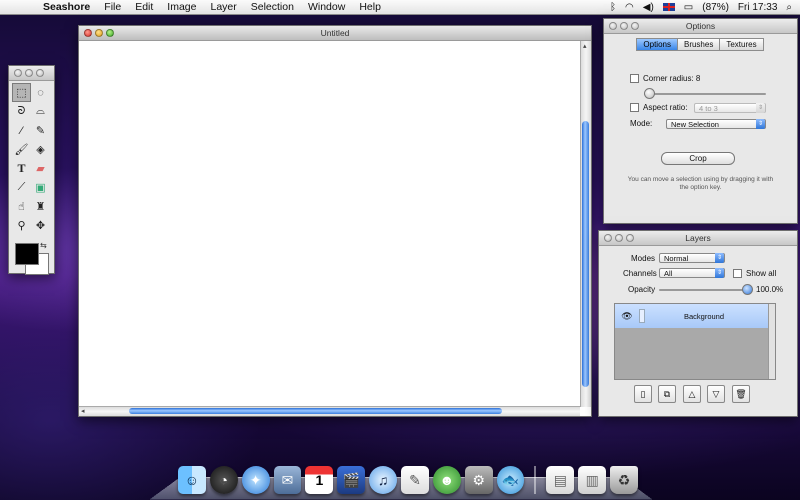  What do you see at coordinates (40, 168) in the screenshot?
I see `eraser-icon: ▰` at bounding box center [40, 168].